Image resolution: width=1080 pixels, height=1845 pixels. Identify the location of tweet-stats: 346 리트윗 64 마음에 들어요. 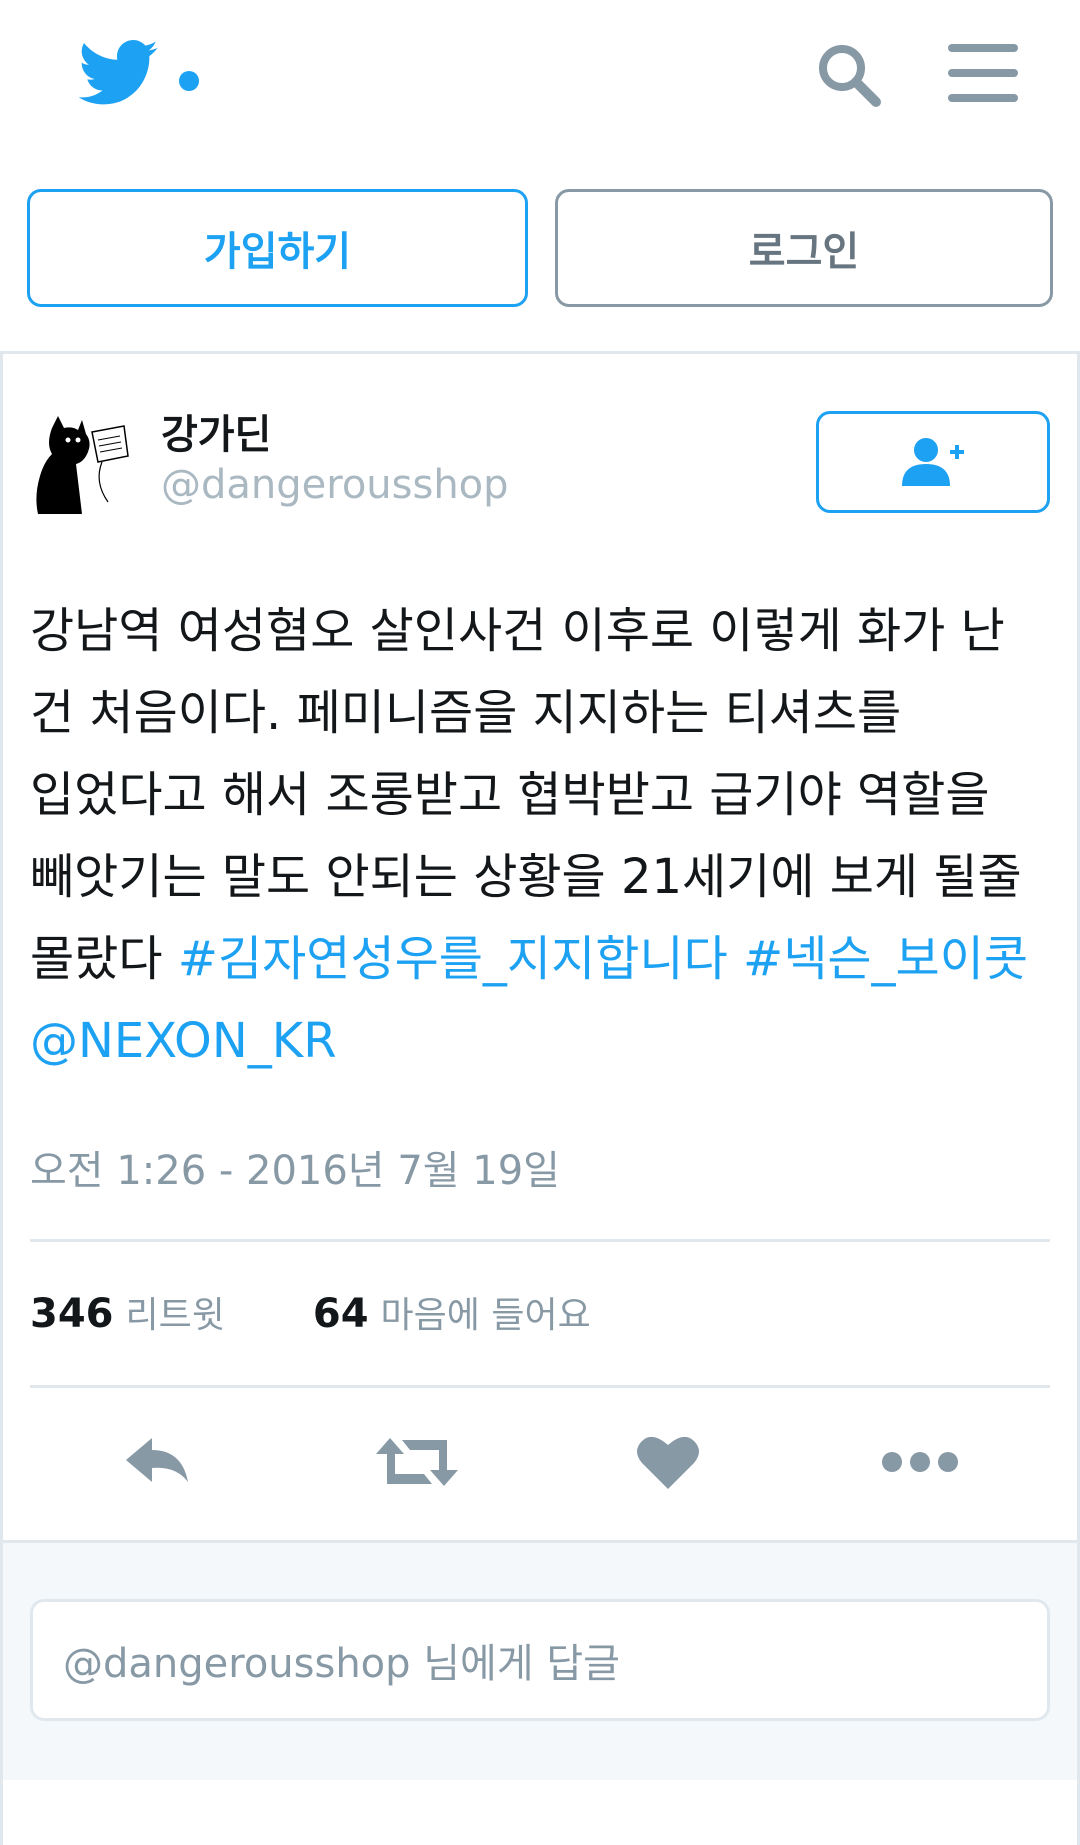
(354, 1312).